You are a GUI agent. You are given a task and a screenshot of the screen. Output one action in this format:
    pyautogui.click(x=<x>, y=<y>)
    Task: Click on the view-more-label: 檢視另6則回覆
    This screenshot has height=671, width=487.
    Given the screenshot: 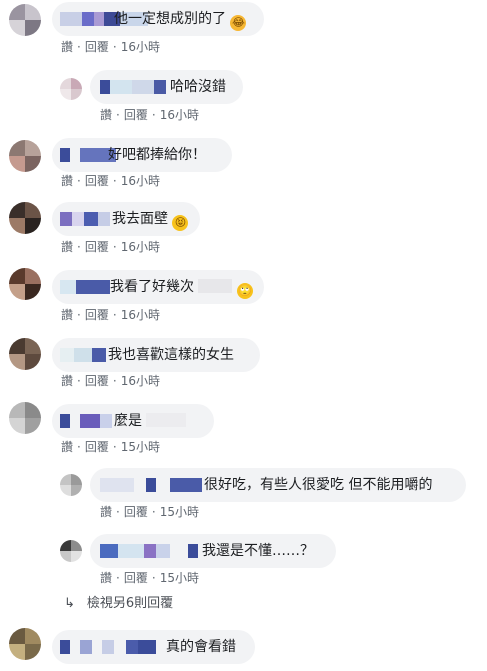 What is the action you would take?
    pyautogui.click(x=130, y=603)
    